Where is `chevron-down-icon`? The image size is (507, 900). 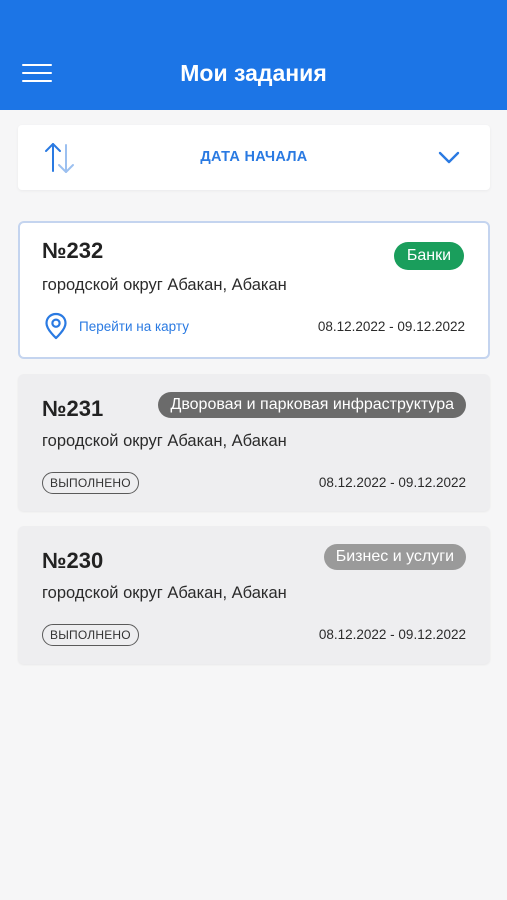
chevron-down-icon is located at coordinates (449, 157).